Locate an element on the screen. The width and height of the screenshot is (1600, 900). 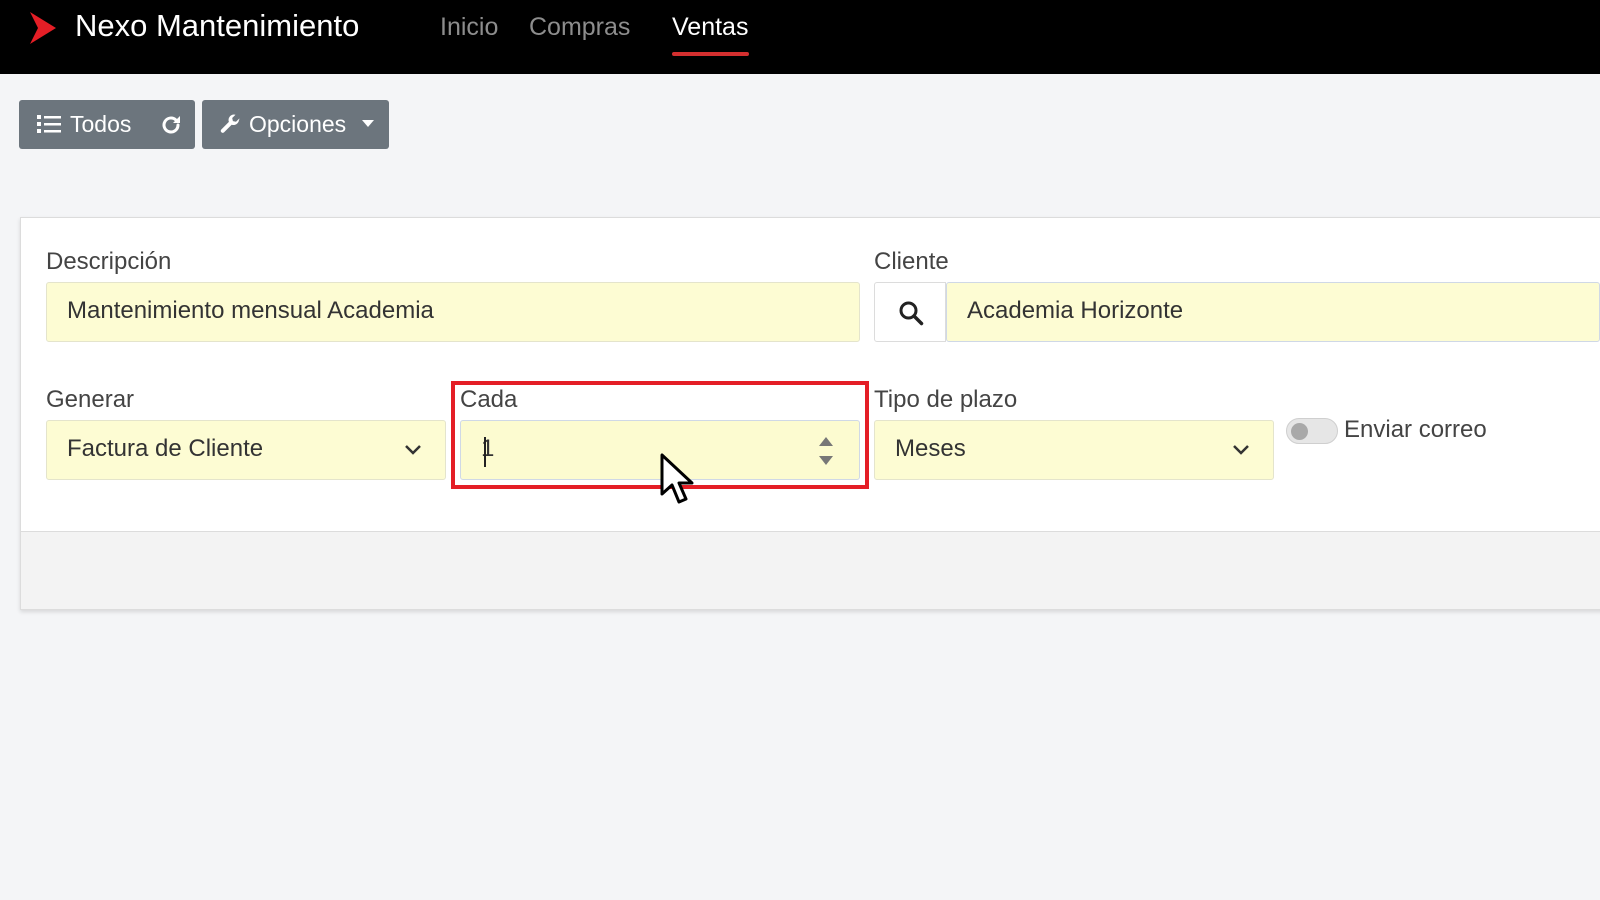
todos-button-group: Todos is located at coordinates (107, 124).